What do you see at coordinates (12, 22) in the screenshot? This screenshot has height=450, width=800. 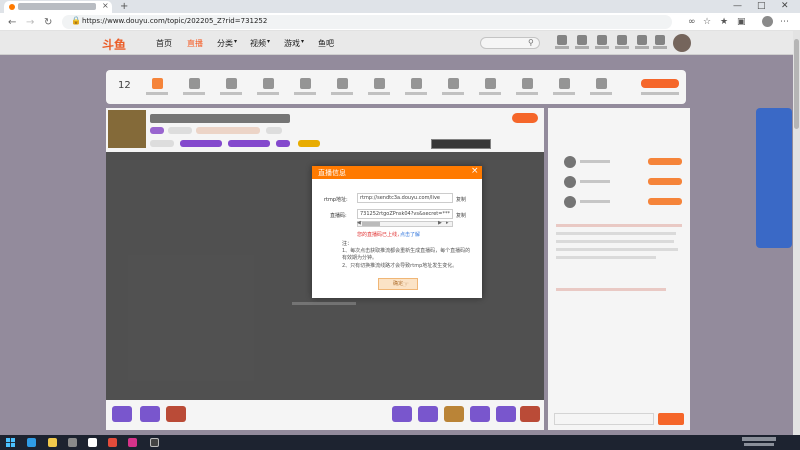 I see `back-icon: ←` at bounding box center [12, 22].